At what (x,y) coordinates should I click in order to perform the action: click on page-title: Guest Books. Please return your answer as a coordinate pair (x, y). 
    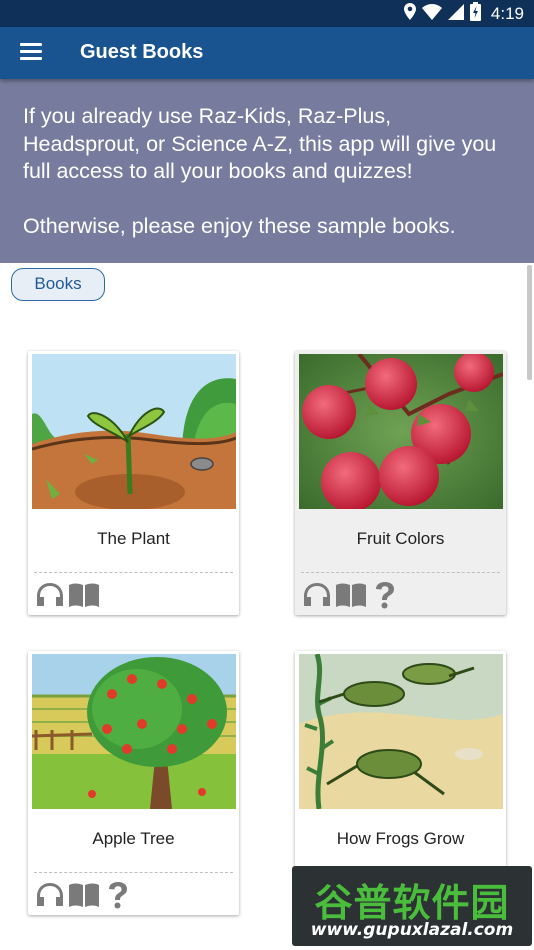
    Looking at the image, I should click on (142, 52).